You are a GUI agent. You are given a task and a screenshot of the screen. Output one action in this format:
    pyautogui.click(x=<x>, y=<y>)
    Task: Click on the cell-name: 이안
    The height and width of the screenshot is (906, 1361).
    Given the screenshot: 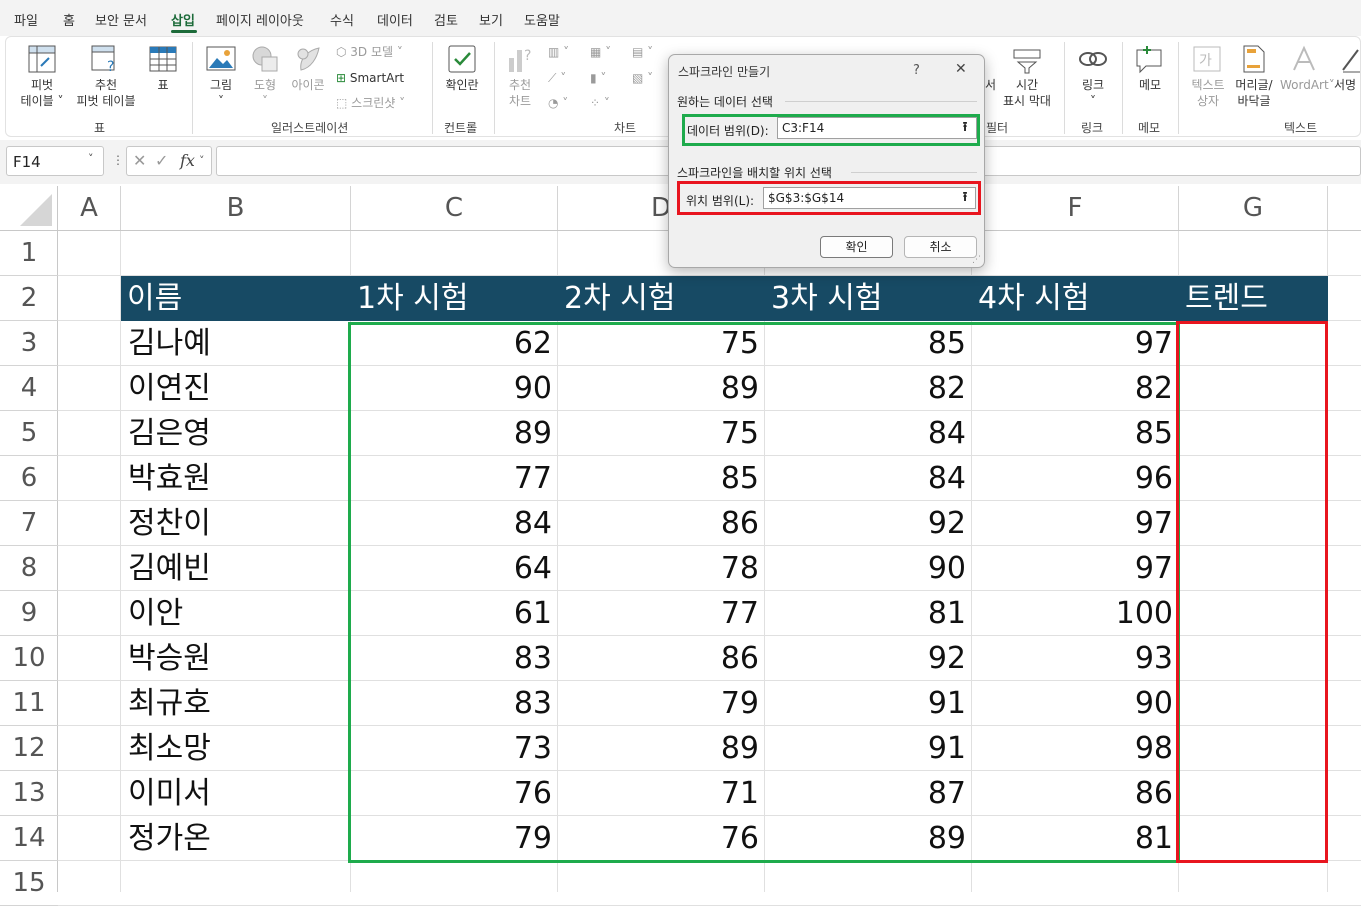 What is the action you would take?
    pyautogui.click(x=236, y=613)
    